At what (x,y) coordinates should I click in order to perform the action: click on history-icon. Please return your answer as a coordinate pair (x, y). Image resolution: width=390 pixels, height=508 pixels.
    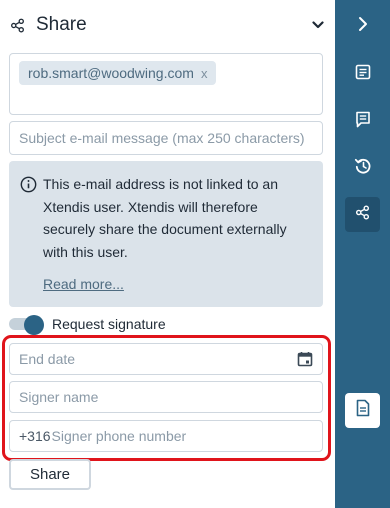
    Looking at the image, I should click on (363, 168).